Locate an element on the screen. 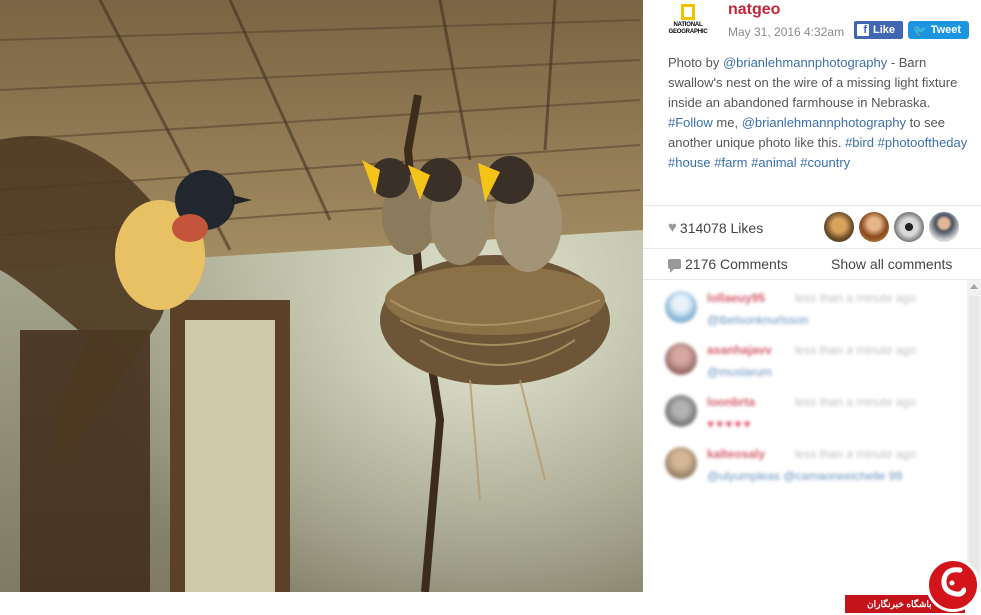  facebook-like-button: f Like is located at coordinates (878, 30).